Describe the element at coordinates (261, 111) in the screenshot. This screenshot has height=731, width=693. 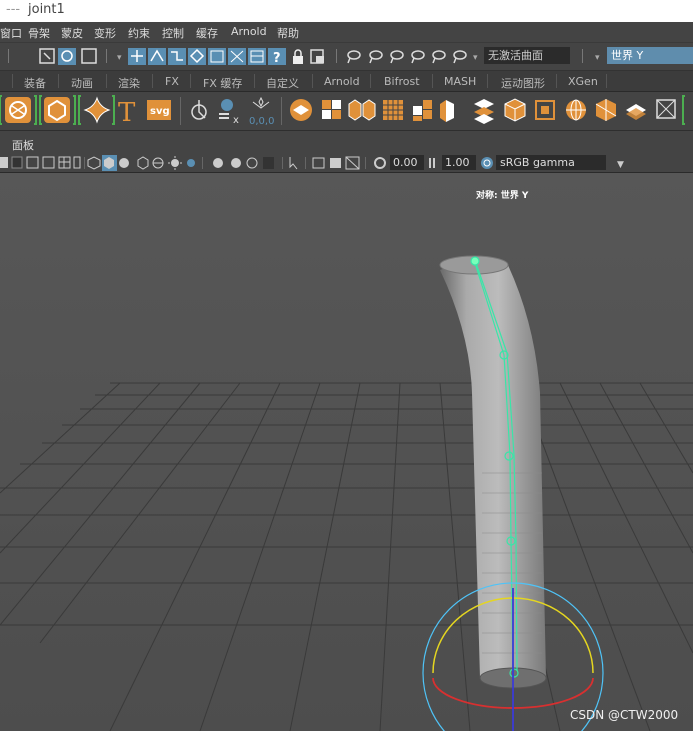
I see `reset-transform-icon: 0,0,0` at that location.